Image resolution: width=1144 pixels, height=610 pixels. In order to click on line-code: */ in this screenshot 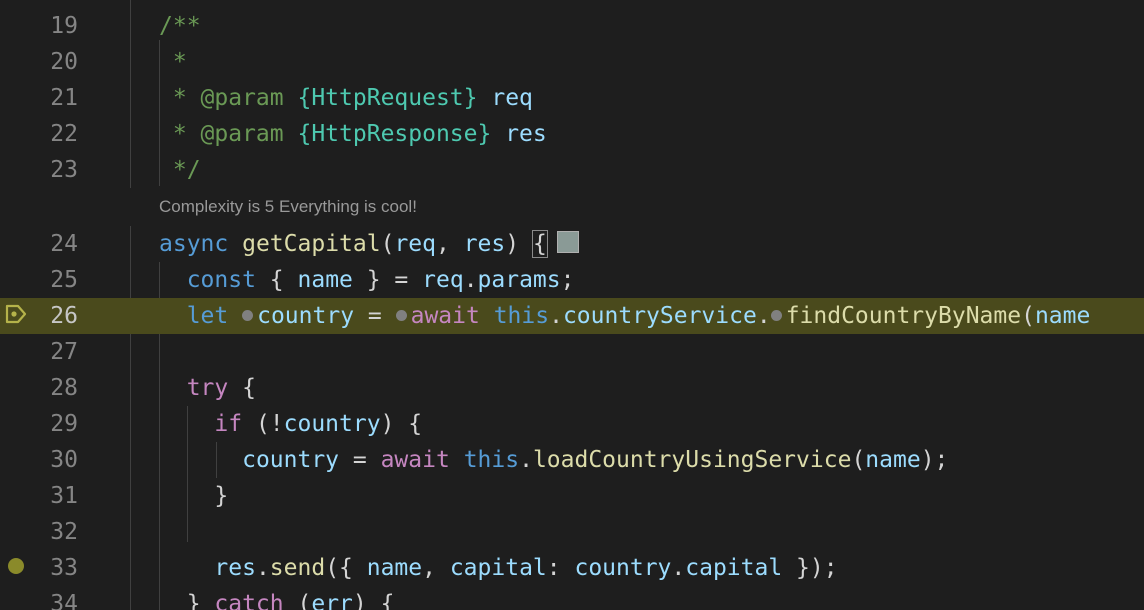, I will do `click(180, 170)`.